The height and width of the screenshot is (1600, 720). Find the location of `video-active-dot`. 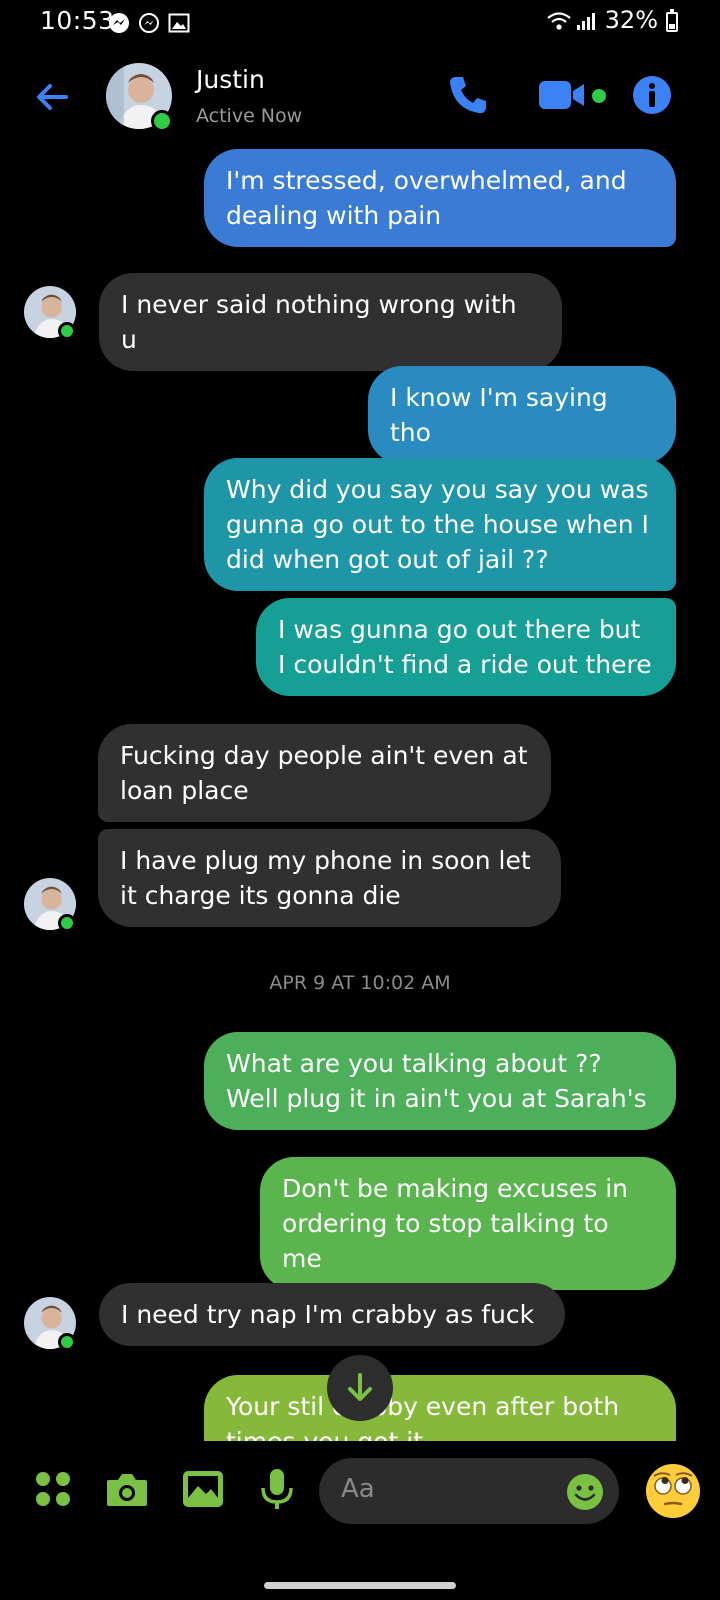

video-active-dot is located at coordinates (599, 96).